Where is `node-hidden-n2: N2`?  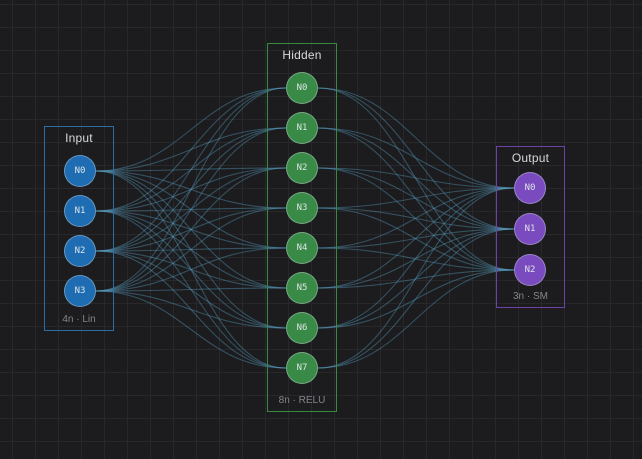
node-hidden-n2: N2 is located at coordinates (302, 168).